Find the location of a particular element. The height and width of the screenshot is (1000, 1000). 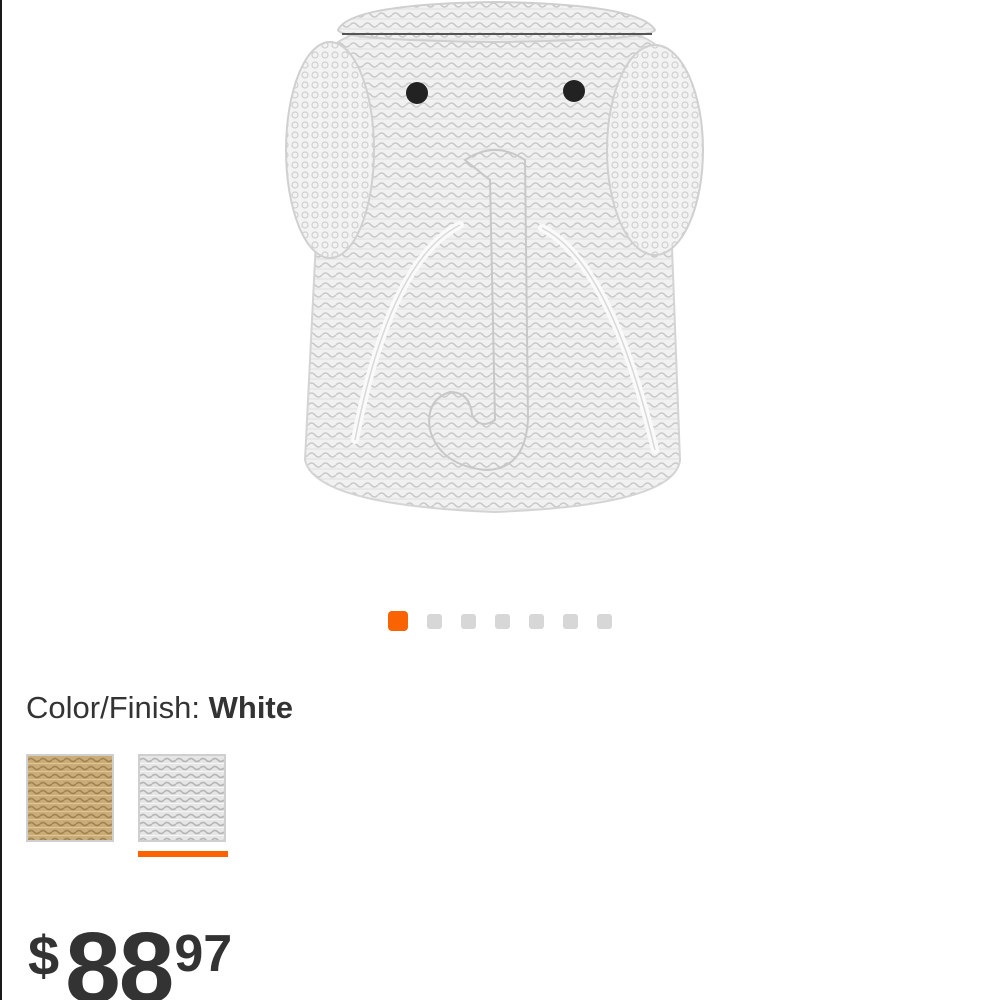

image-carousel-dots is located at coordinates (500, 621).